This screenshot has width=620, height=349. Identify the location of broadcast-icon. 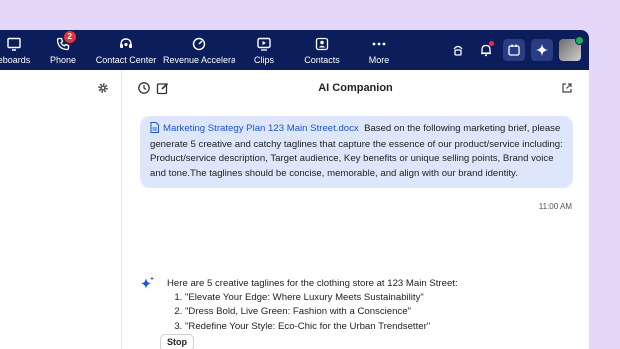
(458, 50).